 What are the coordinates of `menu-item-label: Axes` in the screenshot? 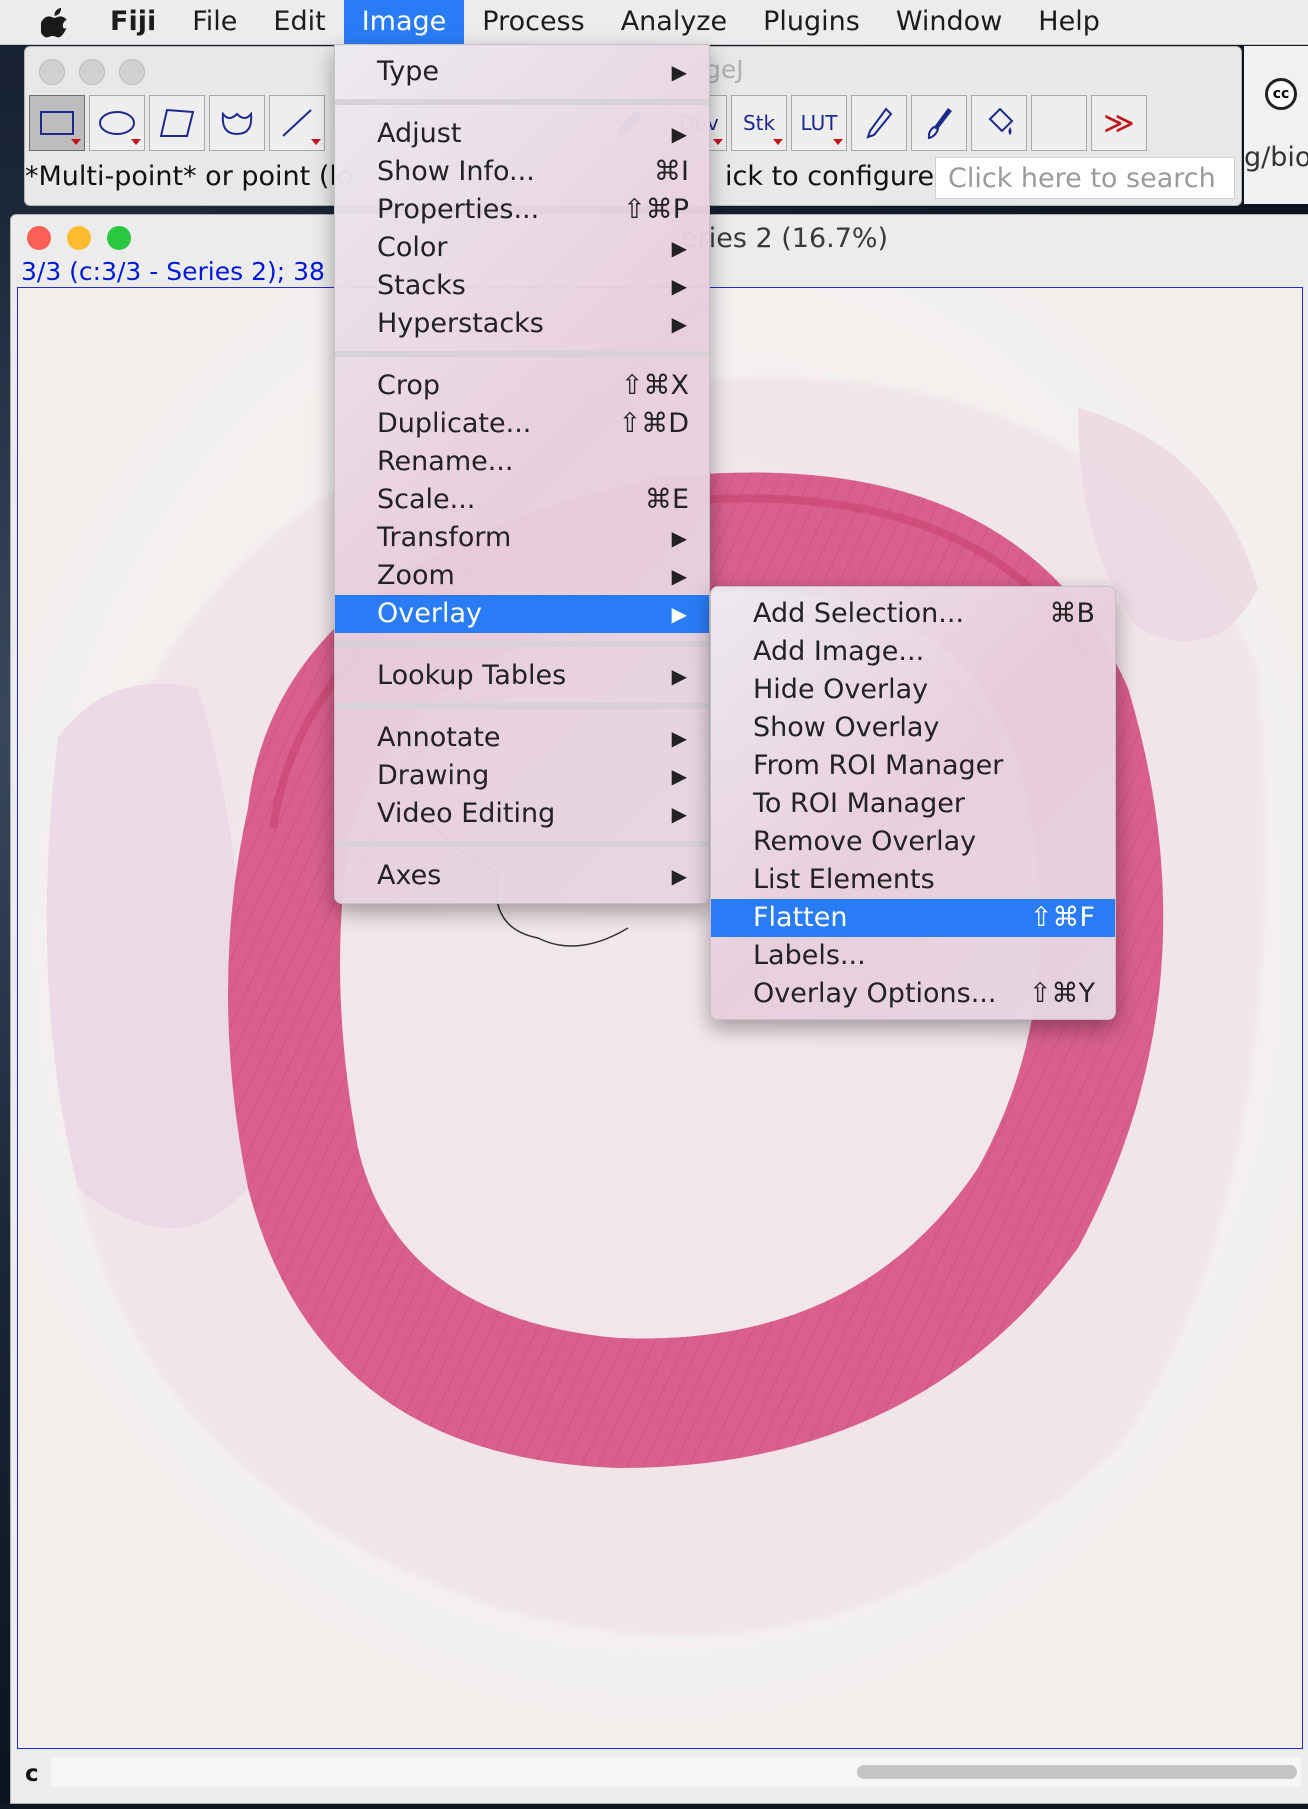 It's located at (409, 875).